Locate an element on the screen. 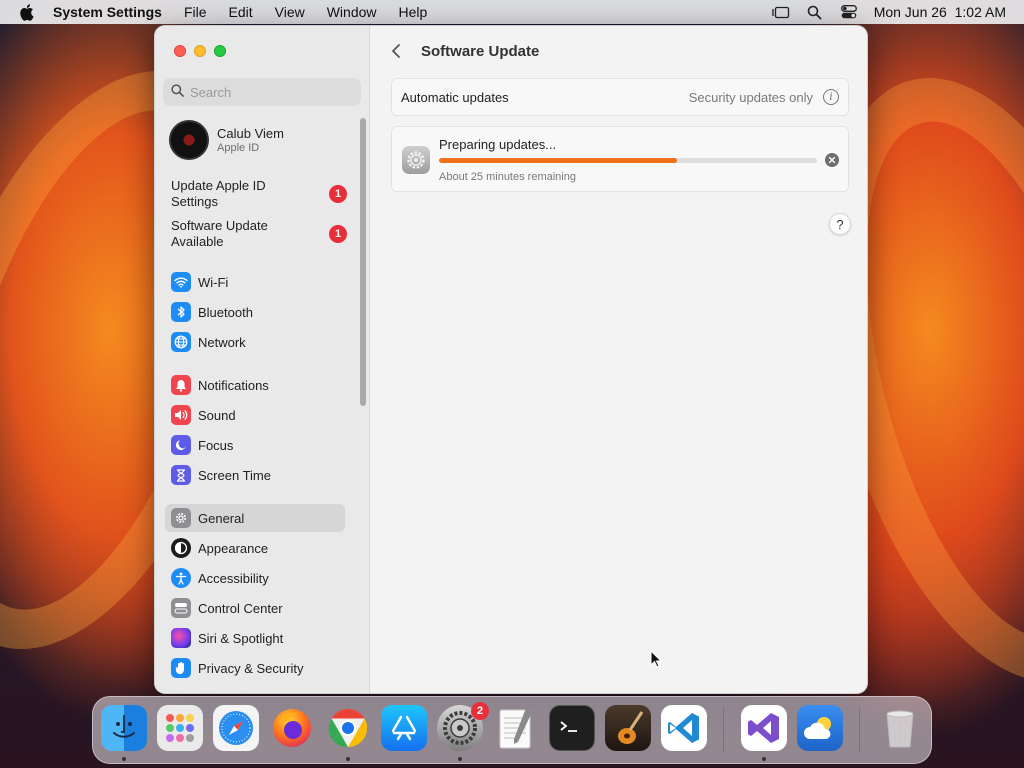 This screenshot has height=768, width=1024. vscode-icon is located at coordinates (684, 728).